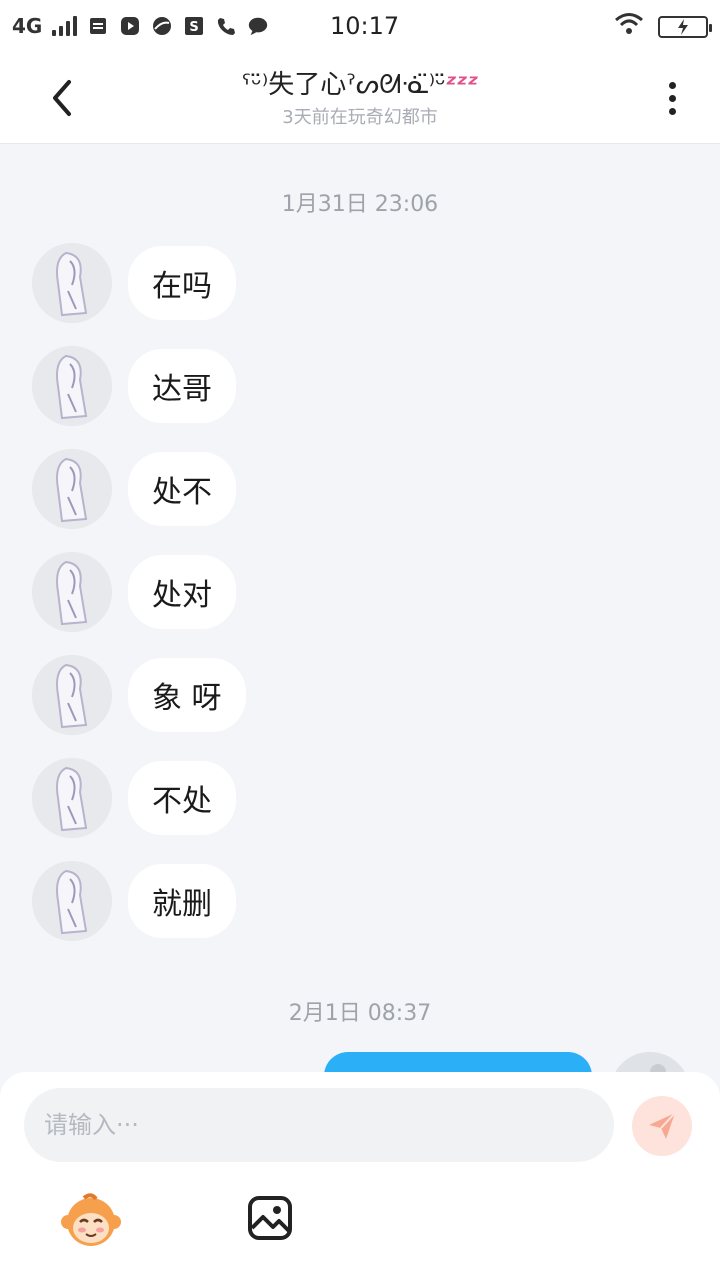  I want to click on chevron-left-icon, so click(62, 98).